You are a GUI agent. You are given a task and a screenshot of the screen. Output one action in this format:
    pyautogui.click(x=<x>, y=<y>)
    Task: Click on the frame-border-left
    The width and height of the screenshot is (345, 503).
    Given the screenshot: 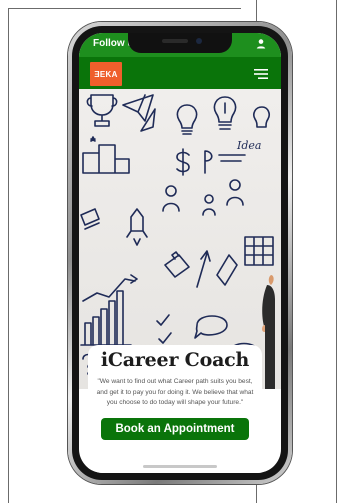 What is the action you would take?
    pyautogui.click(x=8, y=255)
    